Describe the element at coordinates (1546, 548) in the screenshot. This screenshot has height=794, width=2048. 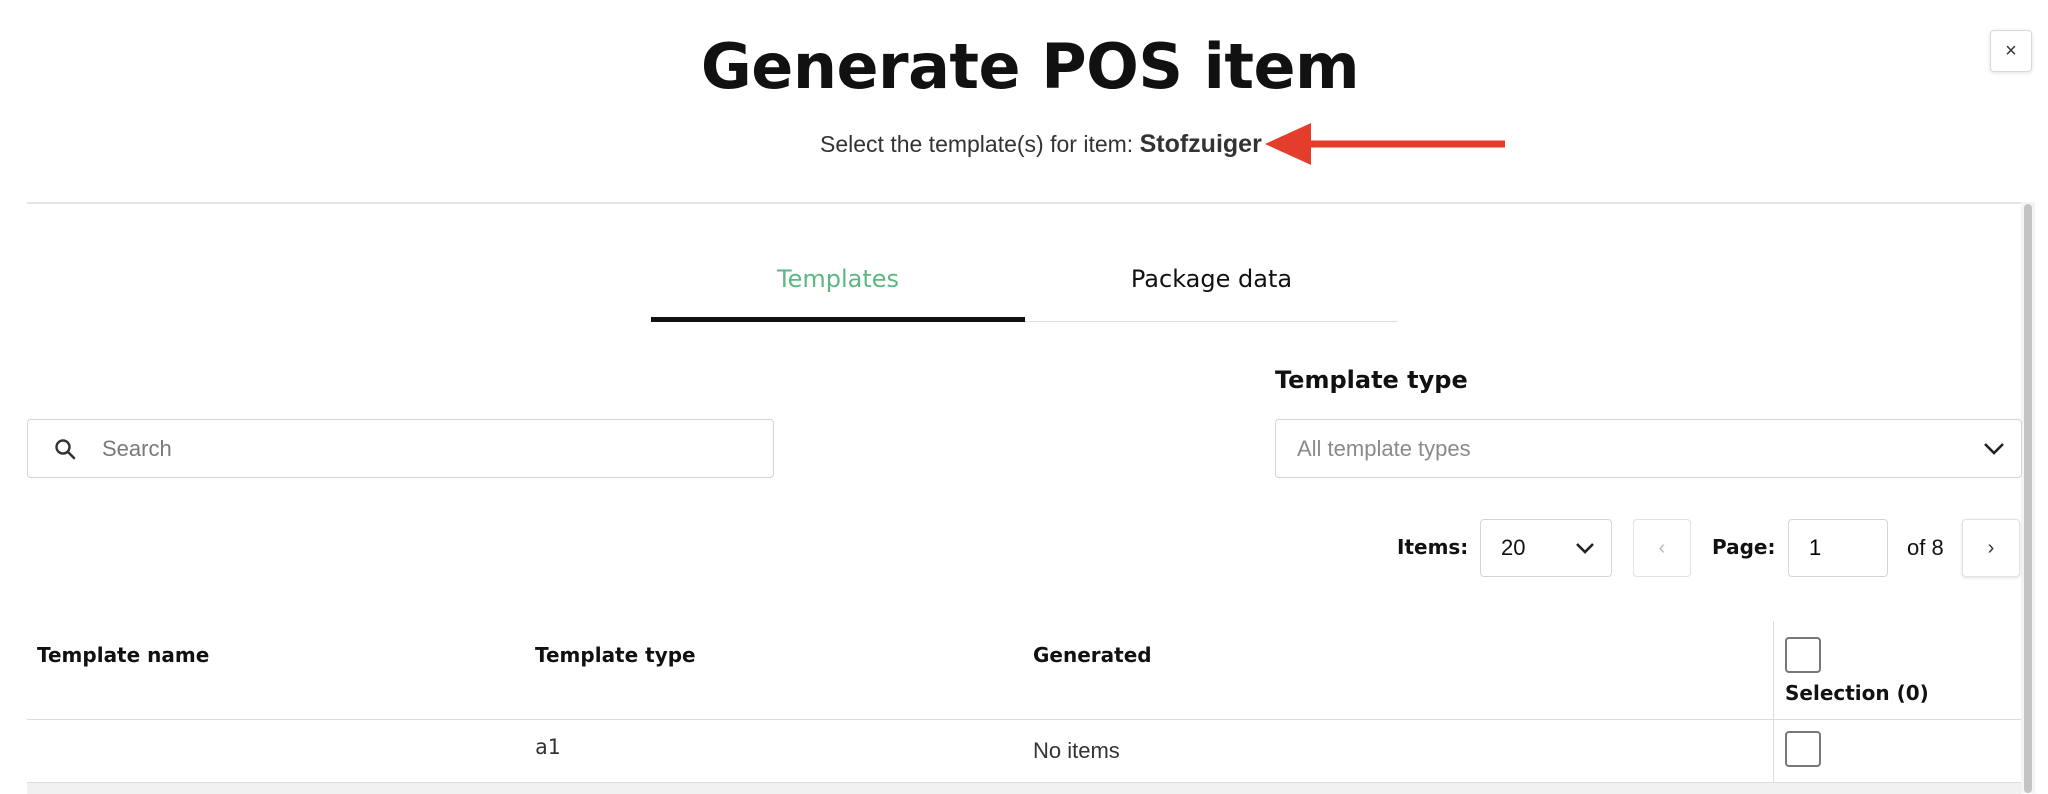
I see `items-per-page-select: 20` at that location.